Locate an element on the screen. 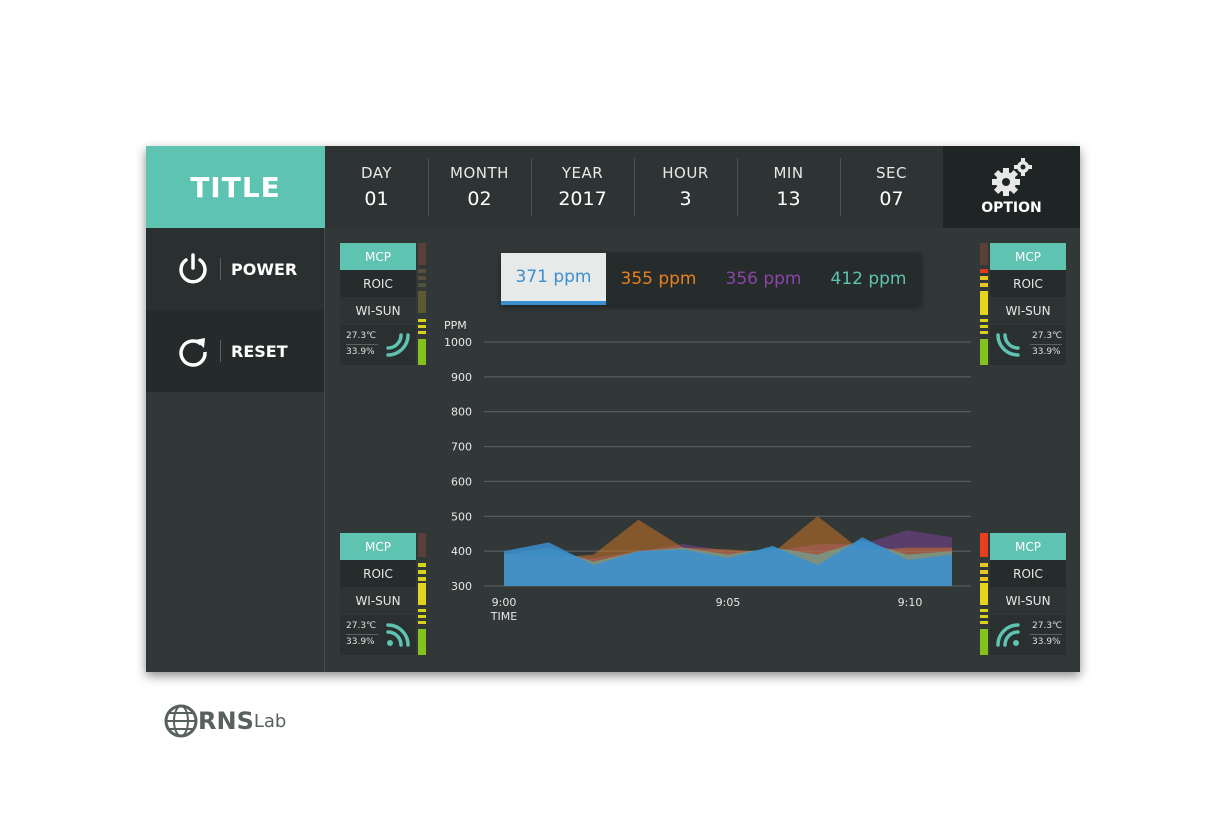  globe-icon is located at coordinates (181, 721).